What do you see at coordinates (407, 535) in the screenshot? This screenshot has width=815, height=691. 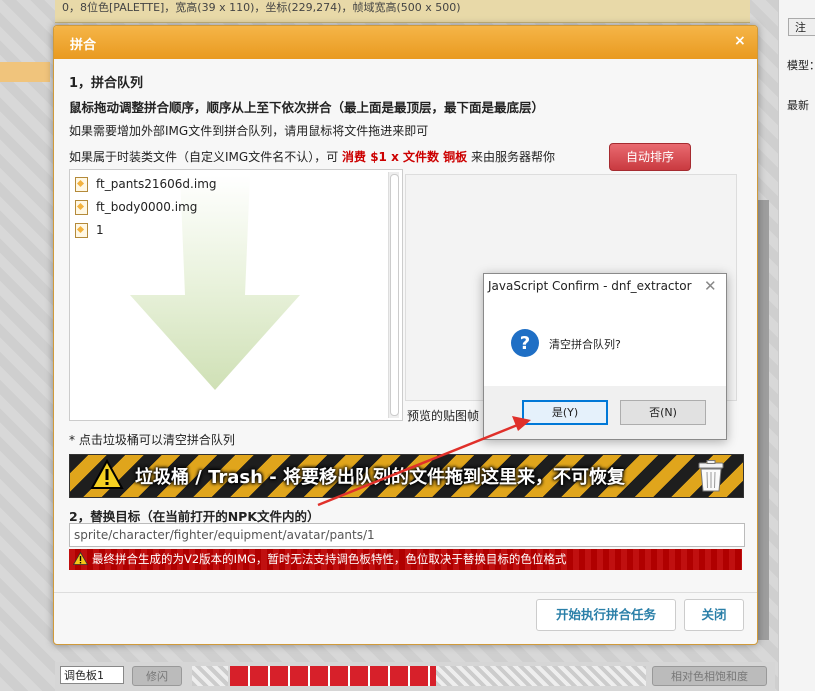 I see `replace-target-input` at bounding box center [407, 535].